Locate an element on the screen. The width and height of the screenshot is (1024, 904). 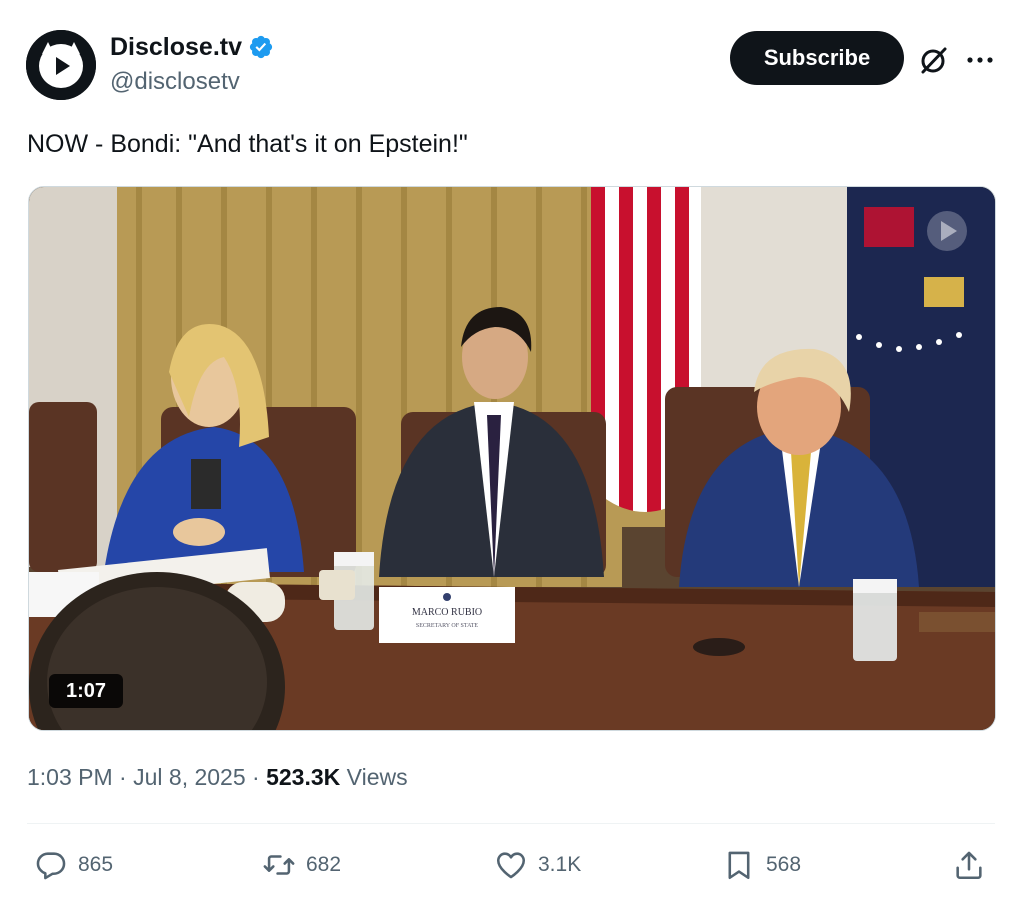
author-handle: @disclosetv is located at coordinates (175, 82).